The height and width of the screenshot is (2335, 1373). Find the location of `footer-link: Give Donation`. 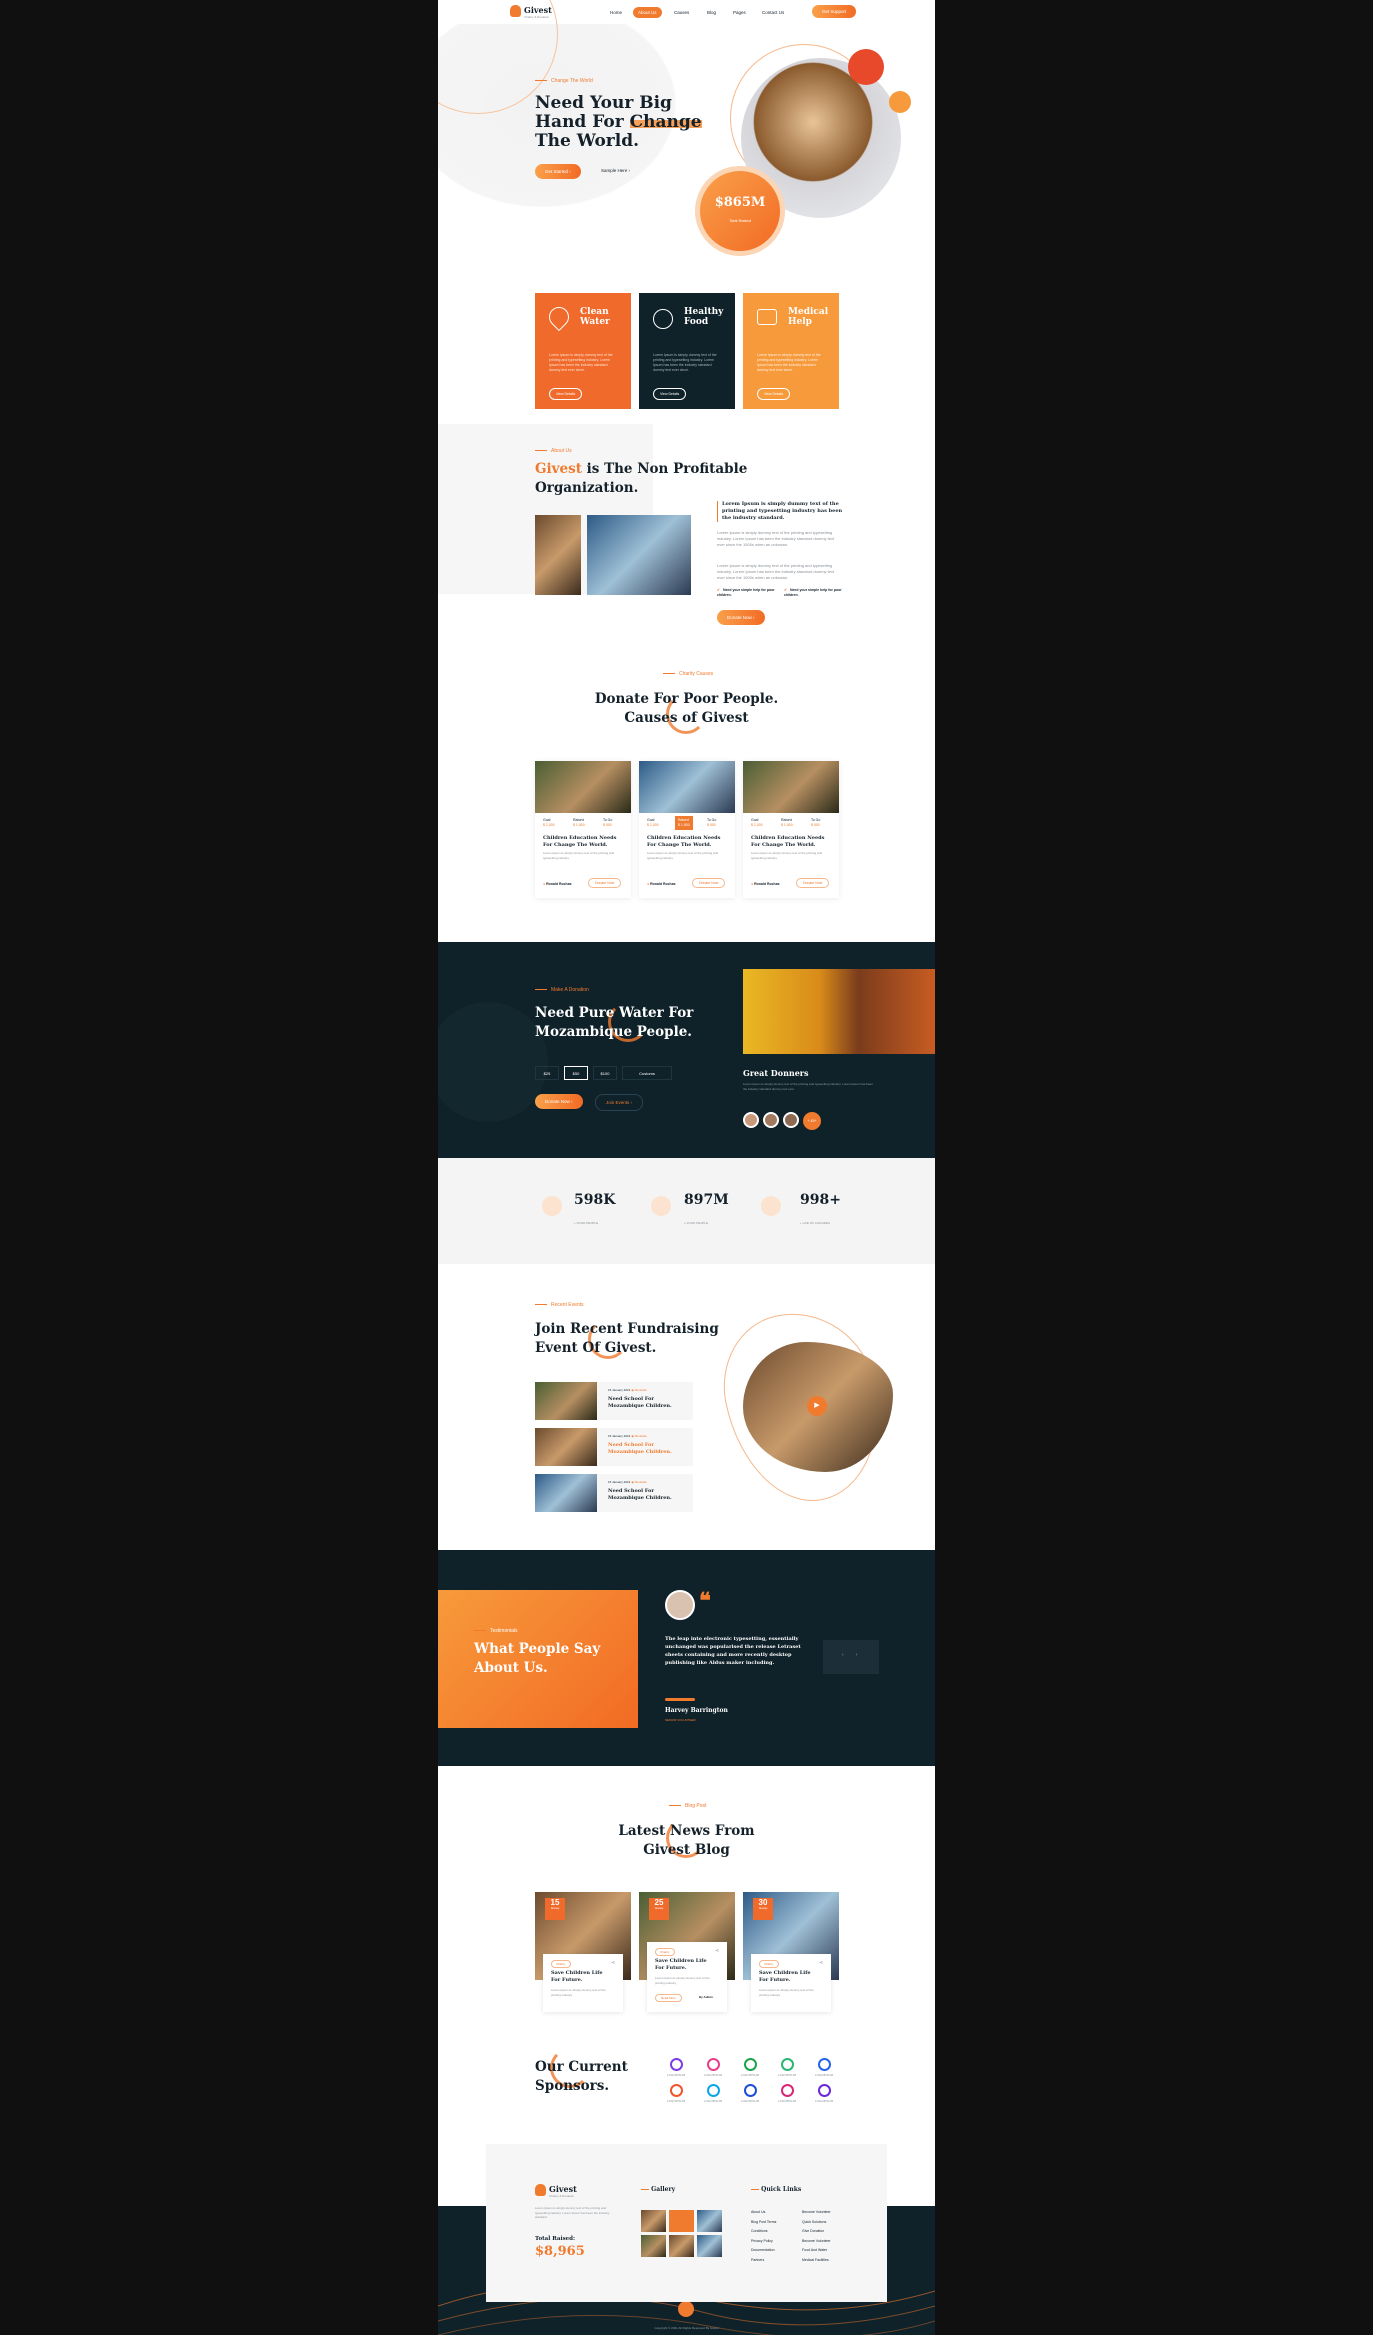

footer-link: Give Donation is located at coordinates (816, 2232).